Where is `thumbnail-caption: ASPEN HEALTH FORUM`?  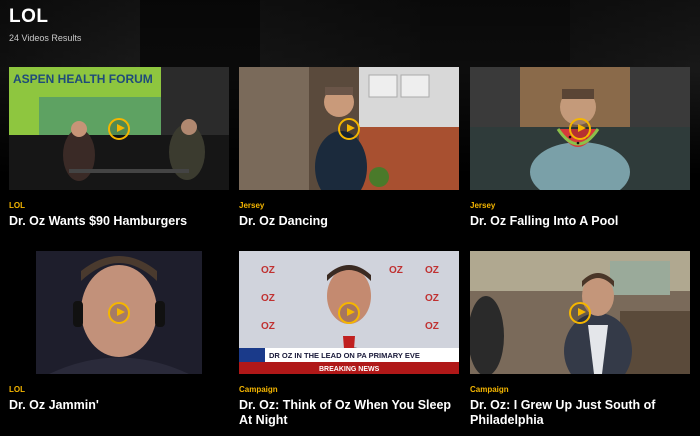
thumbnail-caption: ASPEN HEALTH FORUM is located at coordinates (83, 79).